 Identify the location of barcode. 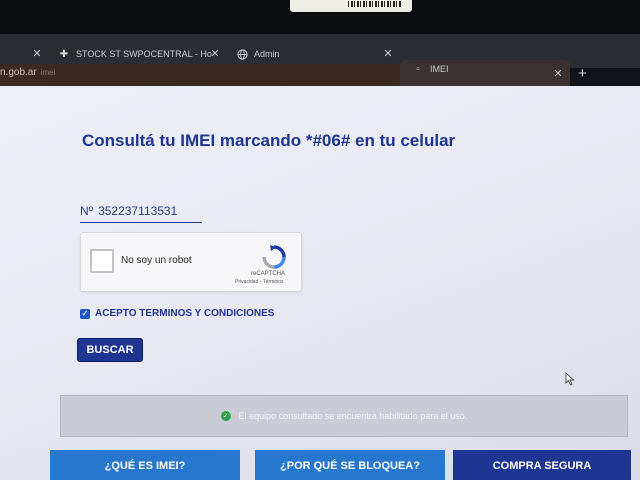
(375, 4).